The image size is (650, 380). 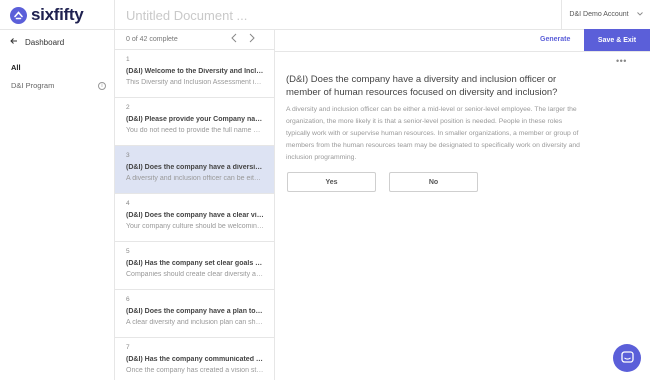 I want to click on chat-launcher-button, so click(x=627, y=358).